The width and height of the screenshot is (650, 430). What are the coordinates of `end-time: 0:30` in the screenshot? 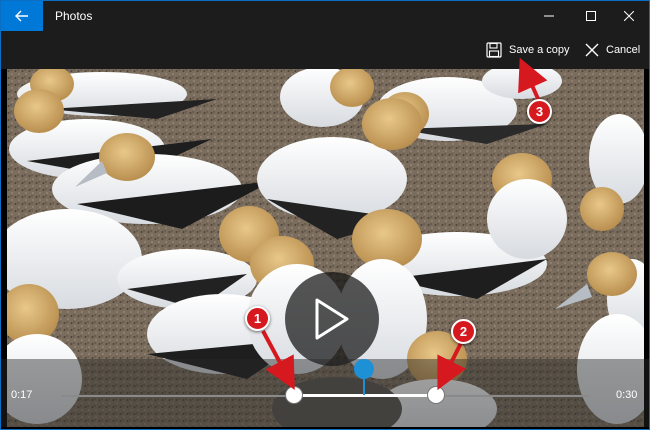 It's located at (627, 395).